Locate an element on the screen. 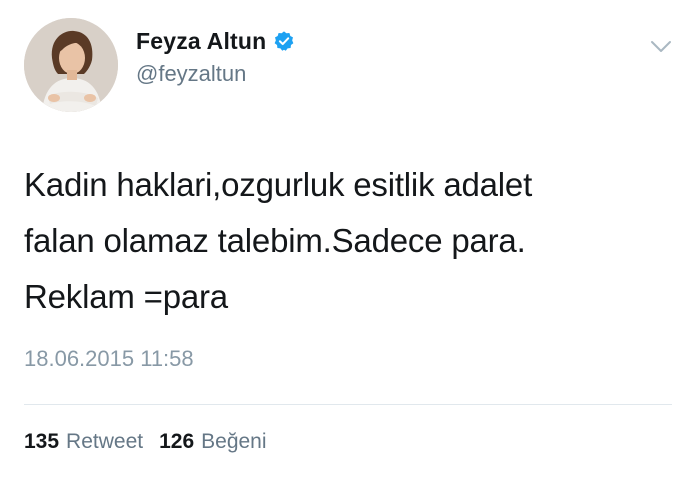 The width and height of the screenshot is (690, 480). tweet-text-line: Kadin haklari,ozgurluk esitlik adalet is located at coordinates (278, 184).